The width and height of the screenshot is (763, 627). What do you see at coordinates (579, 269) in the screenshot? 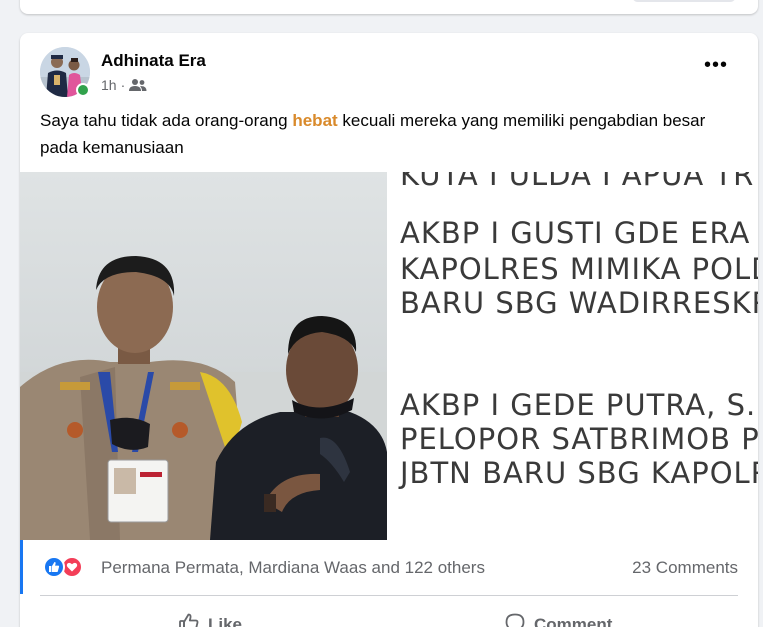
I see `image-text-line: KAPOLRES MIMIKA POLD` at bounding box center [579, 269].